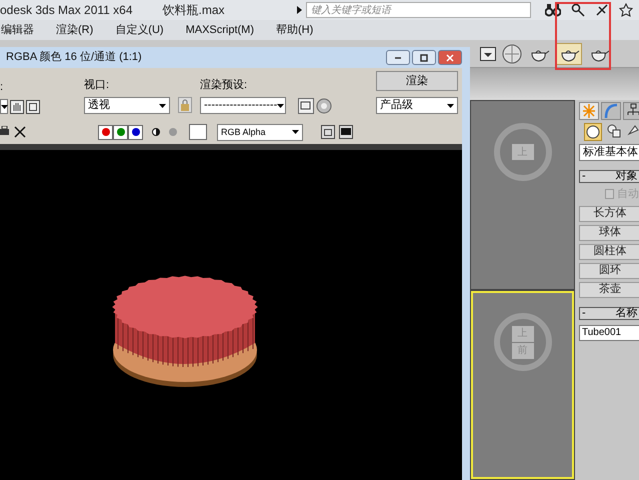  I want to click on play-arrow-icon, so click(299, 10).